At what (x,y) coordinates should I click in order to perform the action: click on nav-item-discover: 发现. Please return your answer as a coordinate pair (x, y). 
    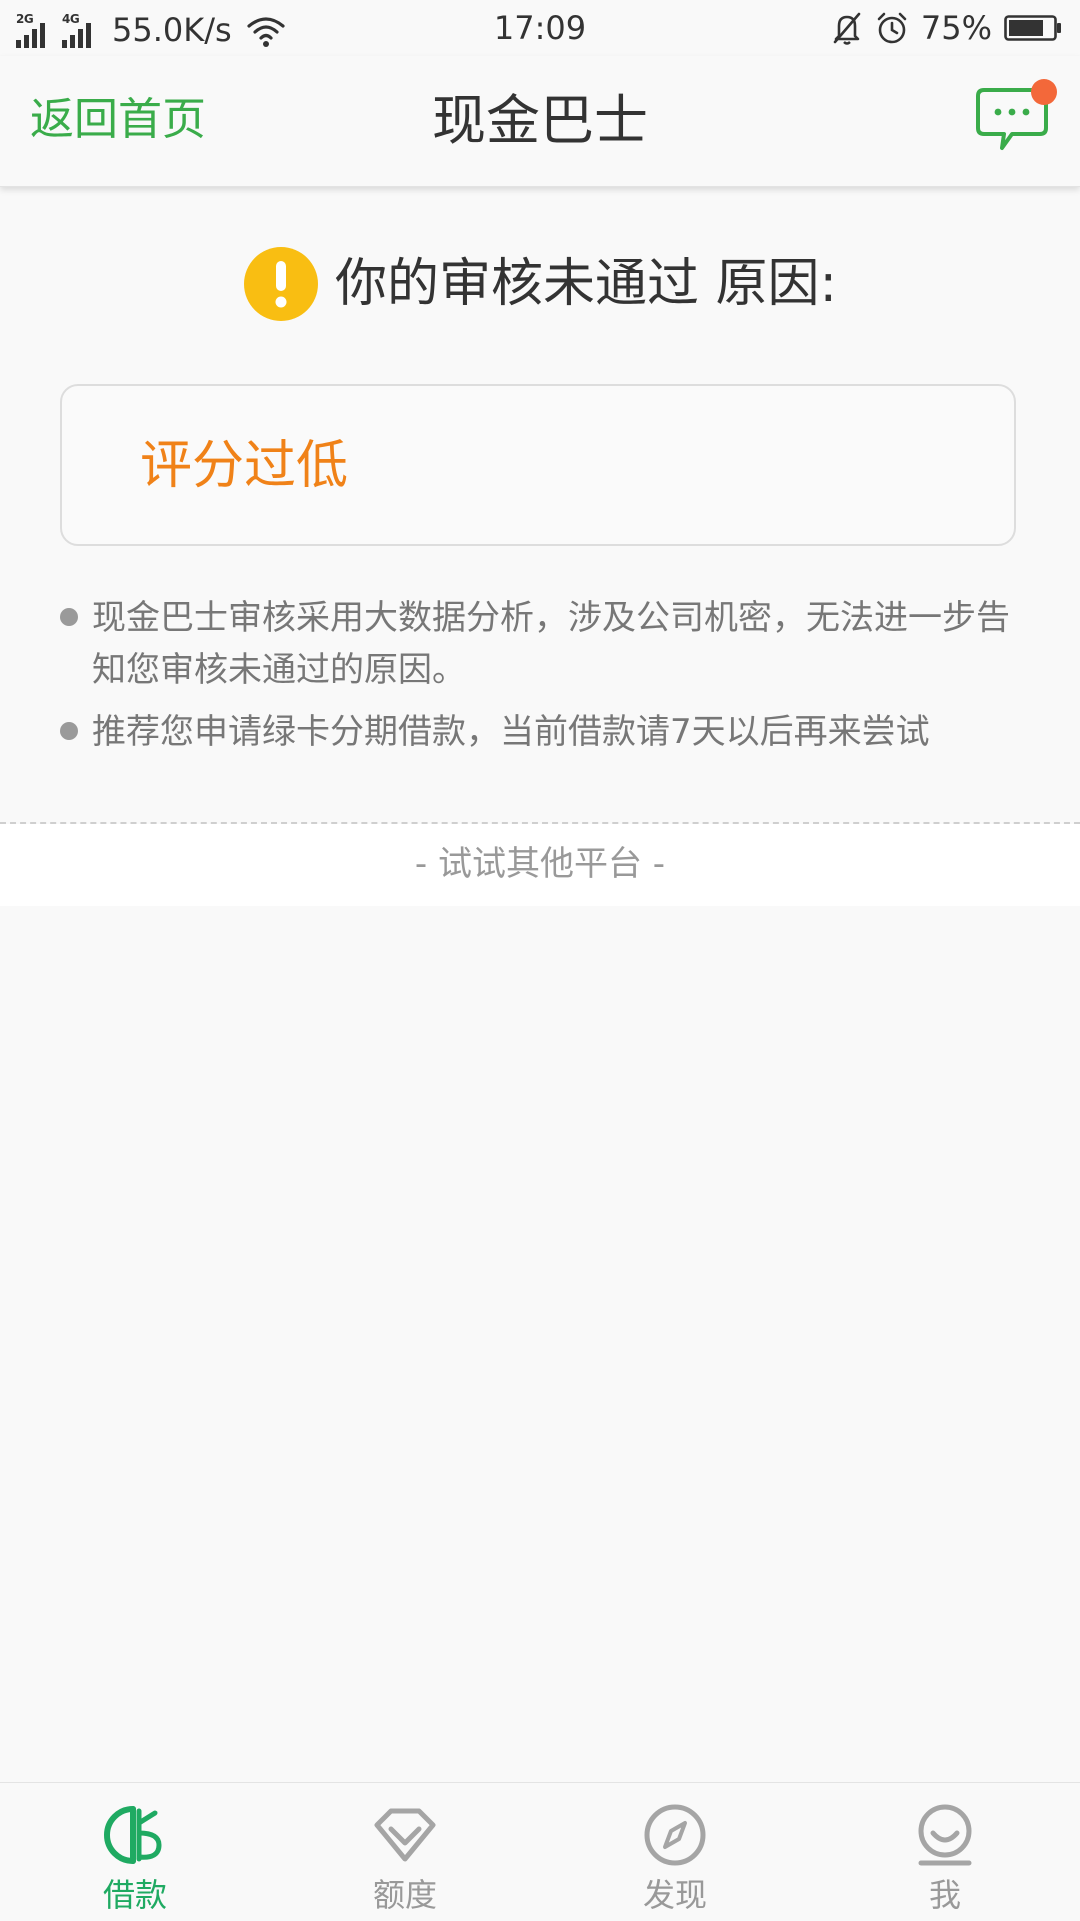
    Looking at the image, I should click on (675, 1852).